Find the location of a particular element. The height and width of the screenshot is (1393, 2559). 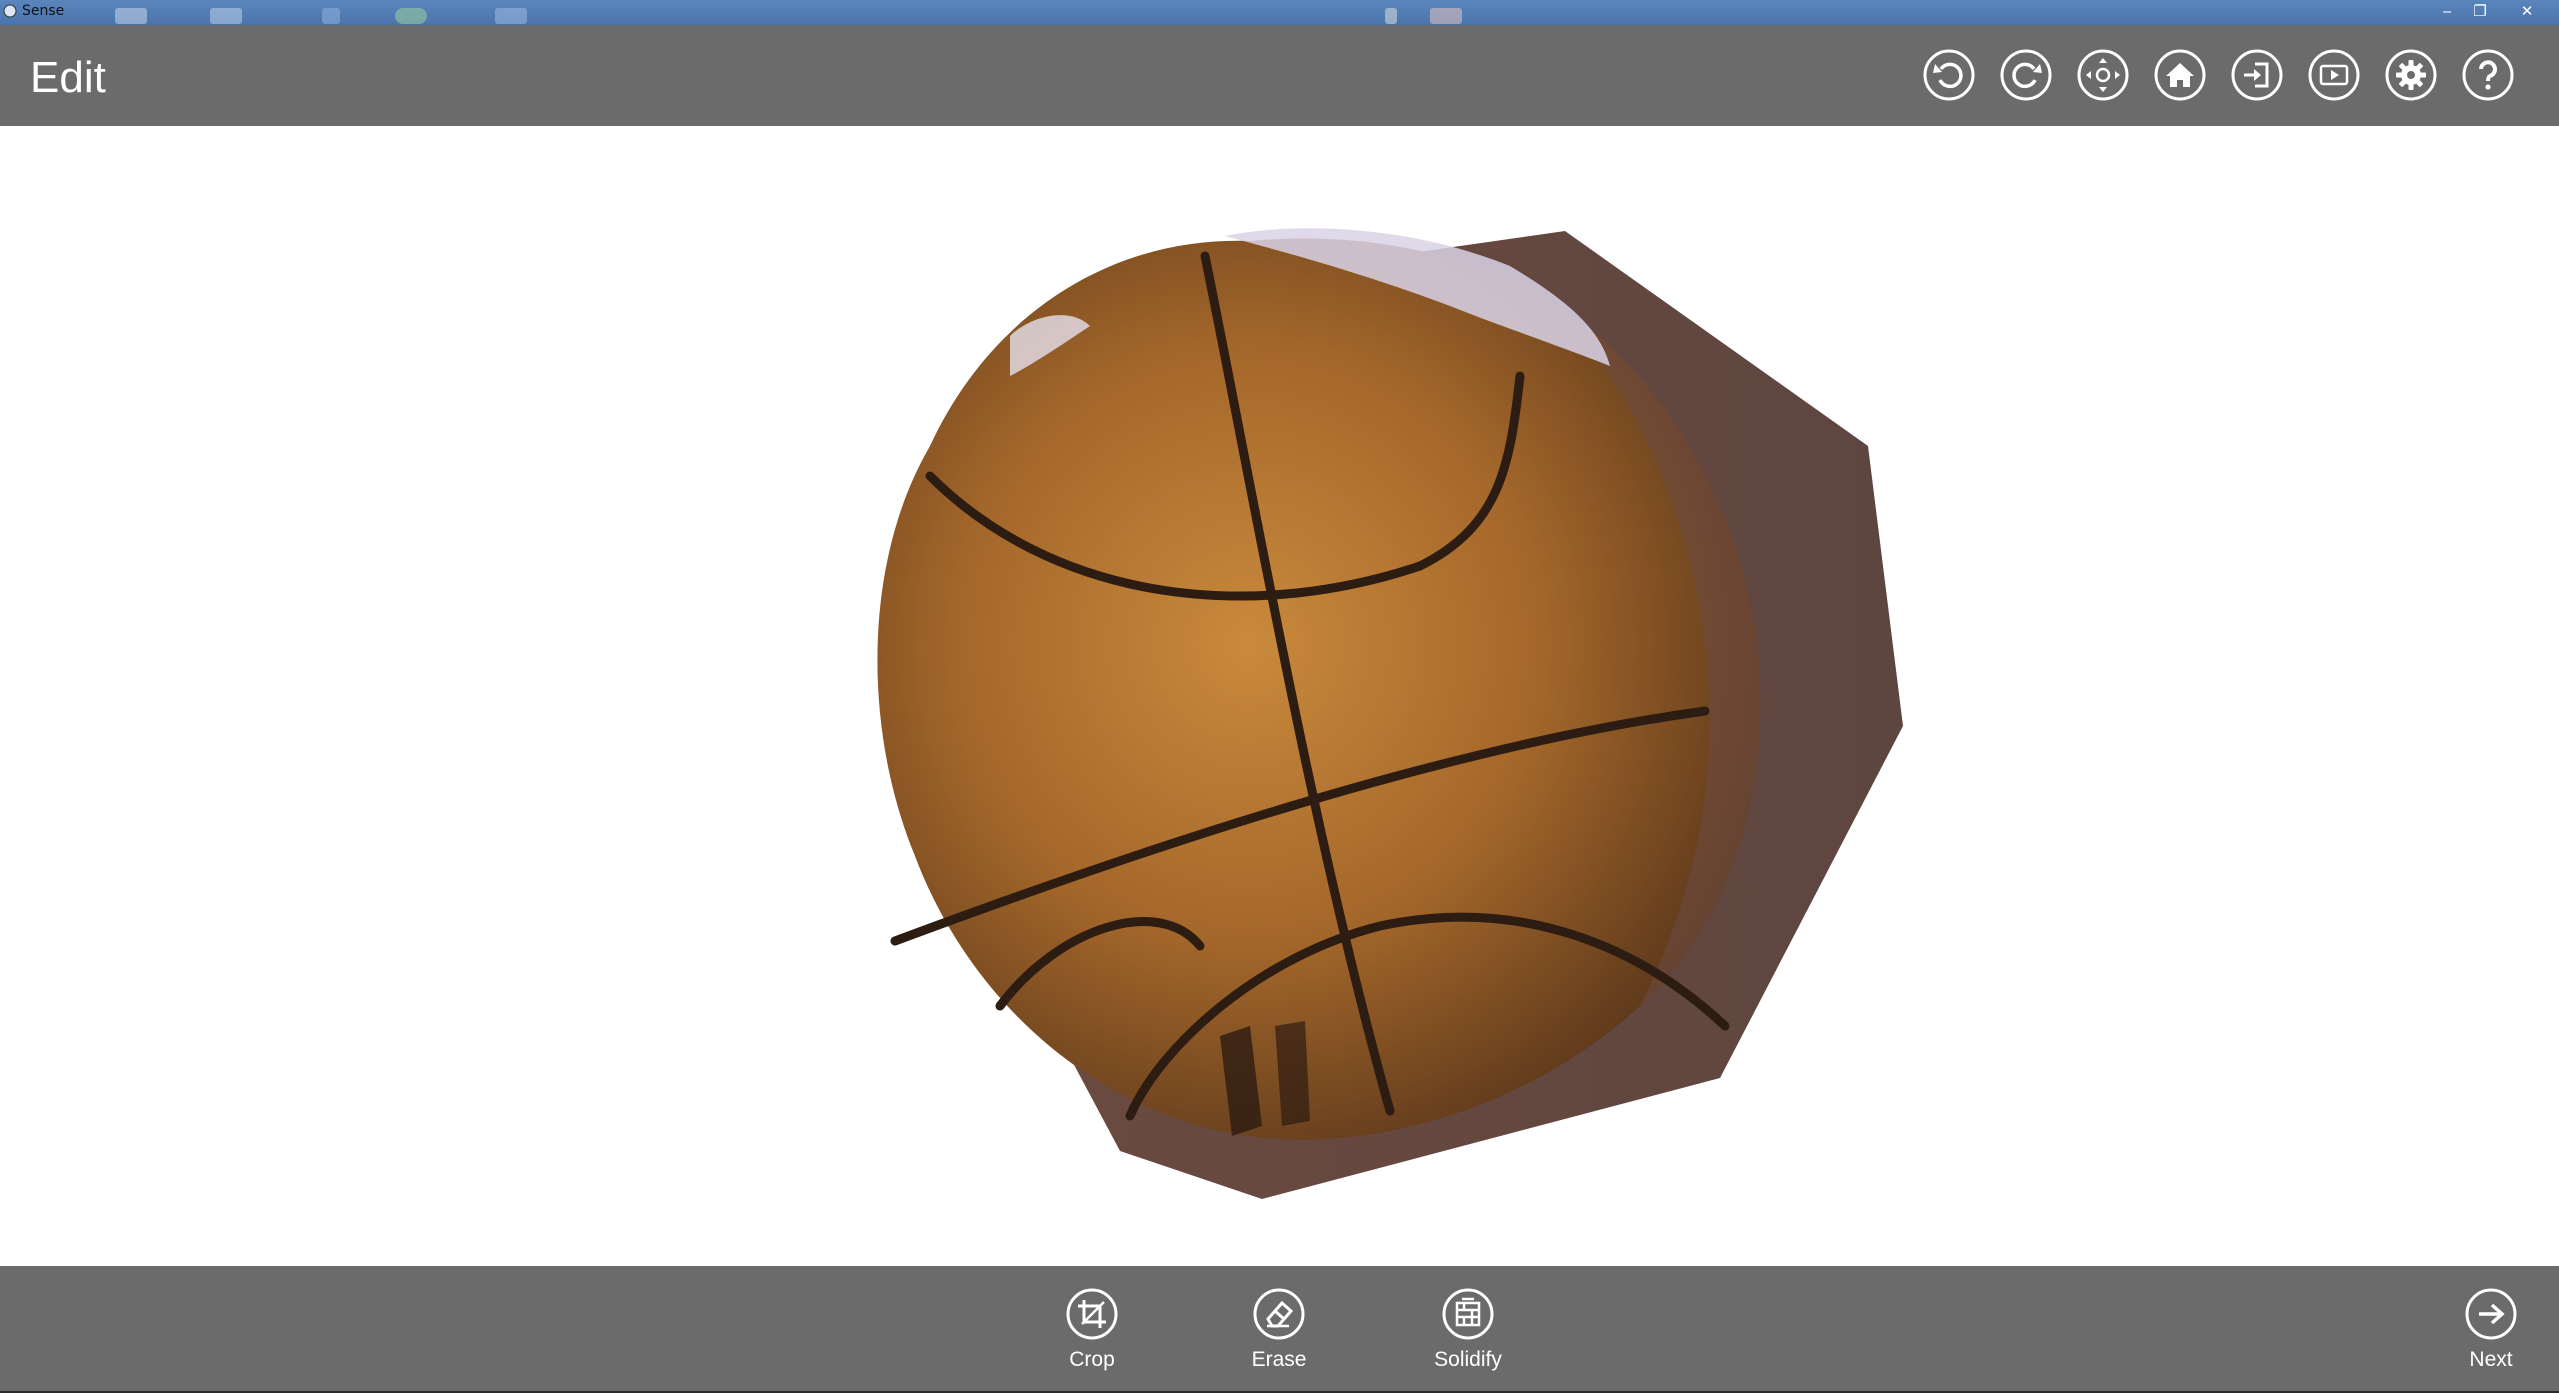

minimize-button: ‒ is located at coordinates (2447, 11).